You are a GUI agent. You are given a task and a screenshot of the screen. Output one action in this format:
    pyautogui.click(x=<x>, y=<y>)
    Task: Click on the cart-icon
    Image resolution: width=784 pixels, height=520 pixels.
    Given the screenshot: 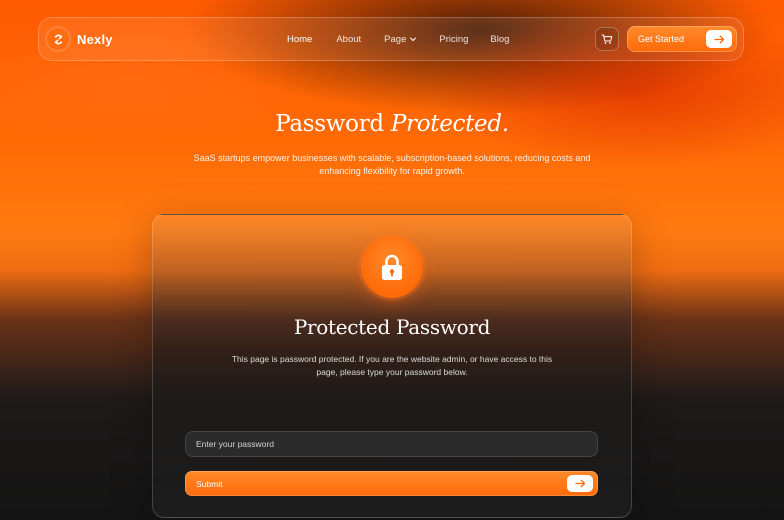 What is the action you would take?
    pyautogui.click(x=607, y=39)
    